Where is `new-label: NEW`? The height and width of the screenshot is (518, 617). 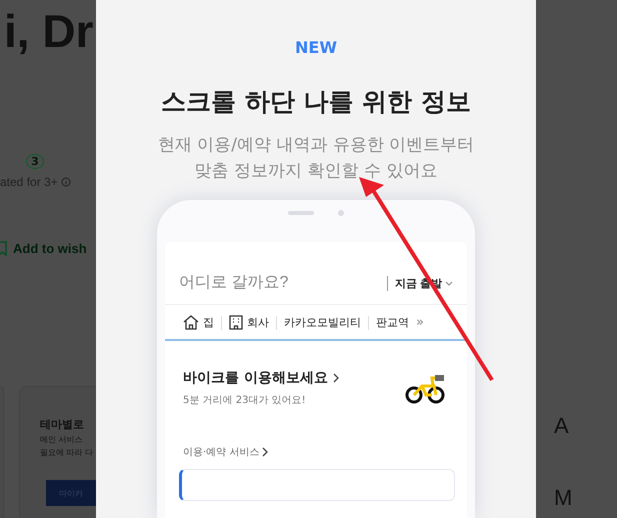 new-label: NEW is located at coordinates (316, 47).